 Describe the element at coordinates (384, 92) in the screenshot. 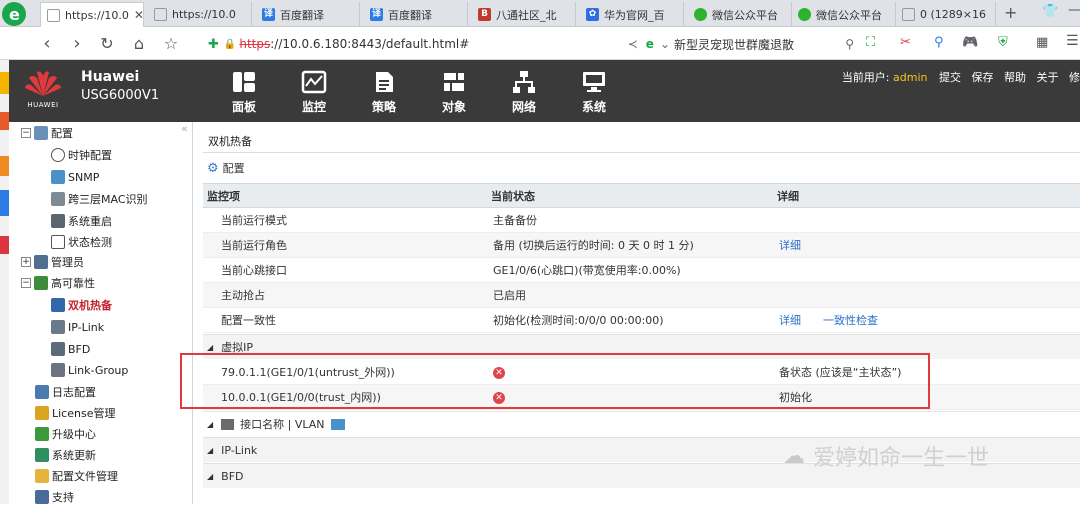

I see `nav-policy: 策略` at that location.